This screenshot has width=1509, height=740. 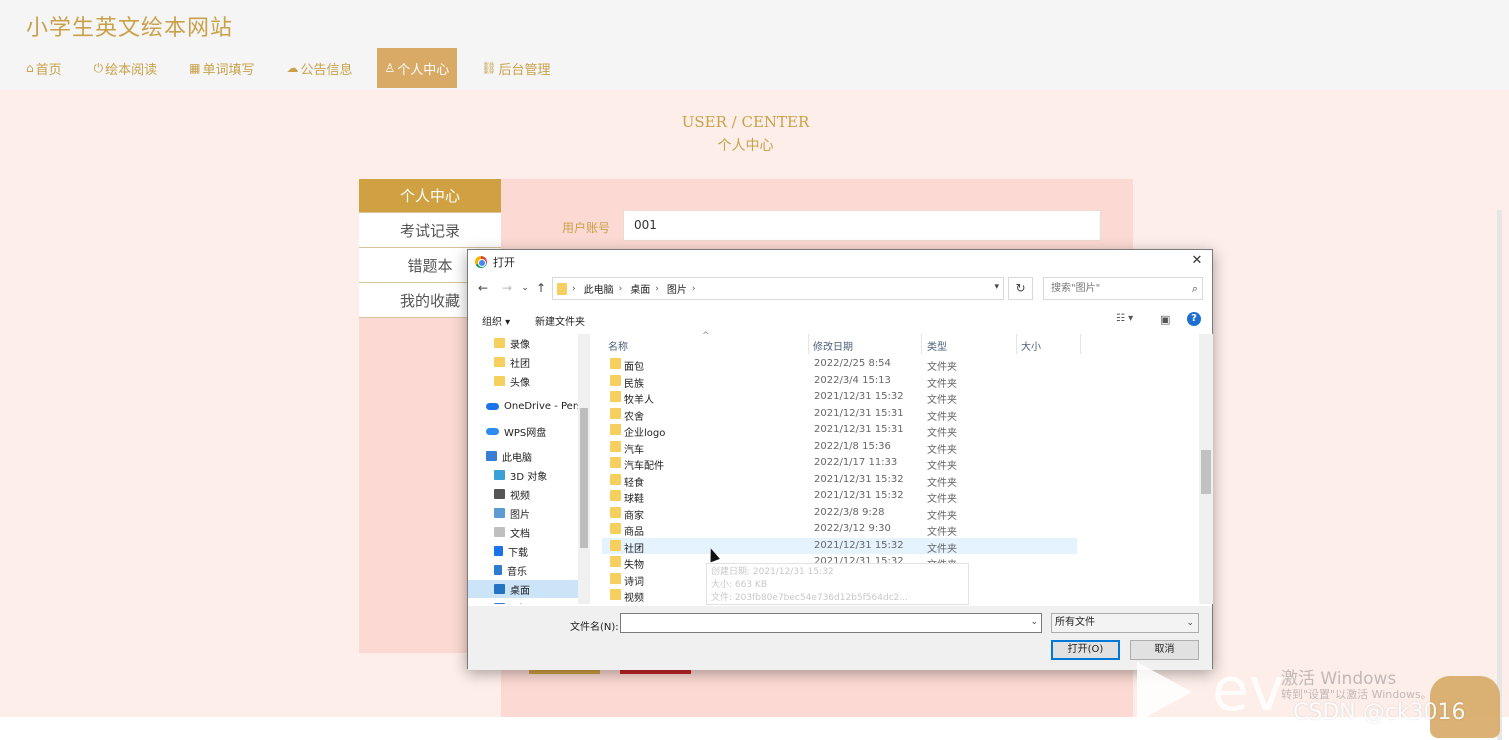 What do you see at coordinates (862, 225) in the screenshot?
I see `account-input: 001` at bounding box center [862, 225].